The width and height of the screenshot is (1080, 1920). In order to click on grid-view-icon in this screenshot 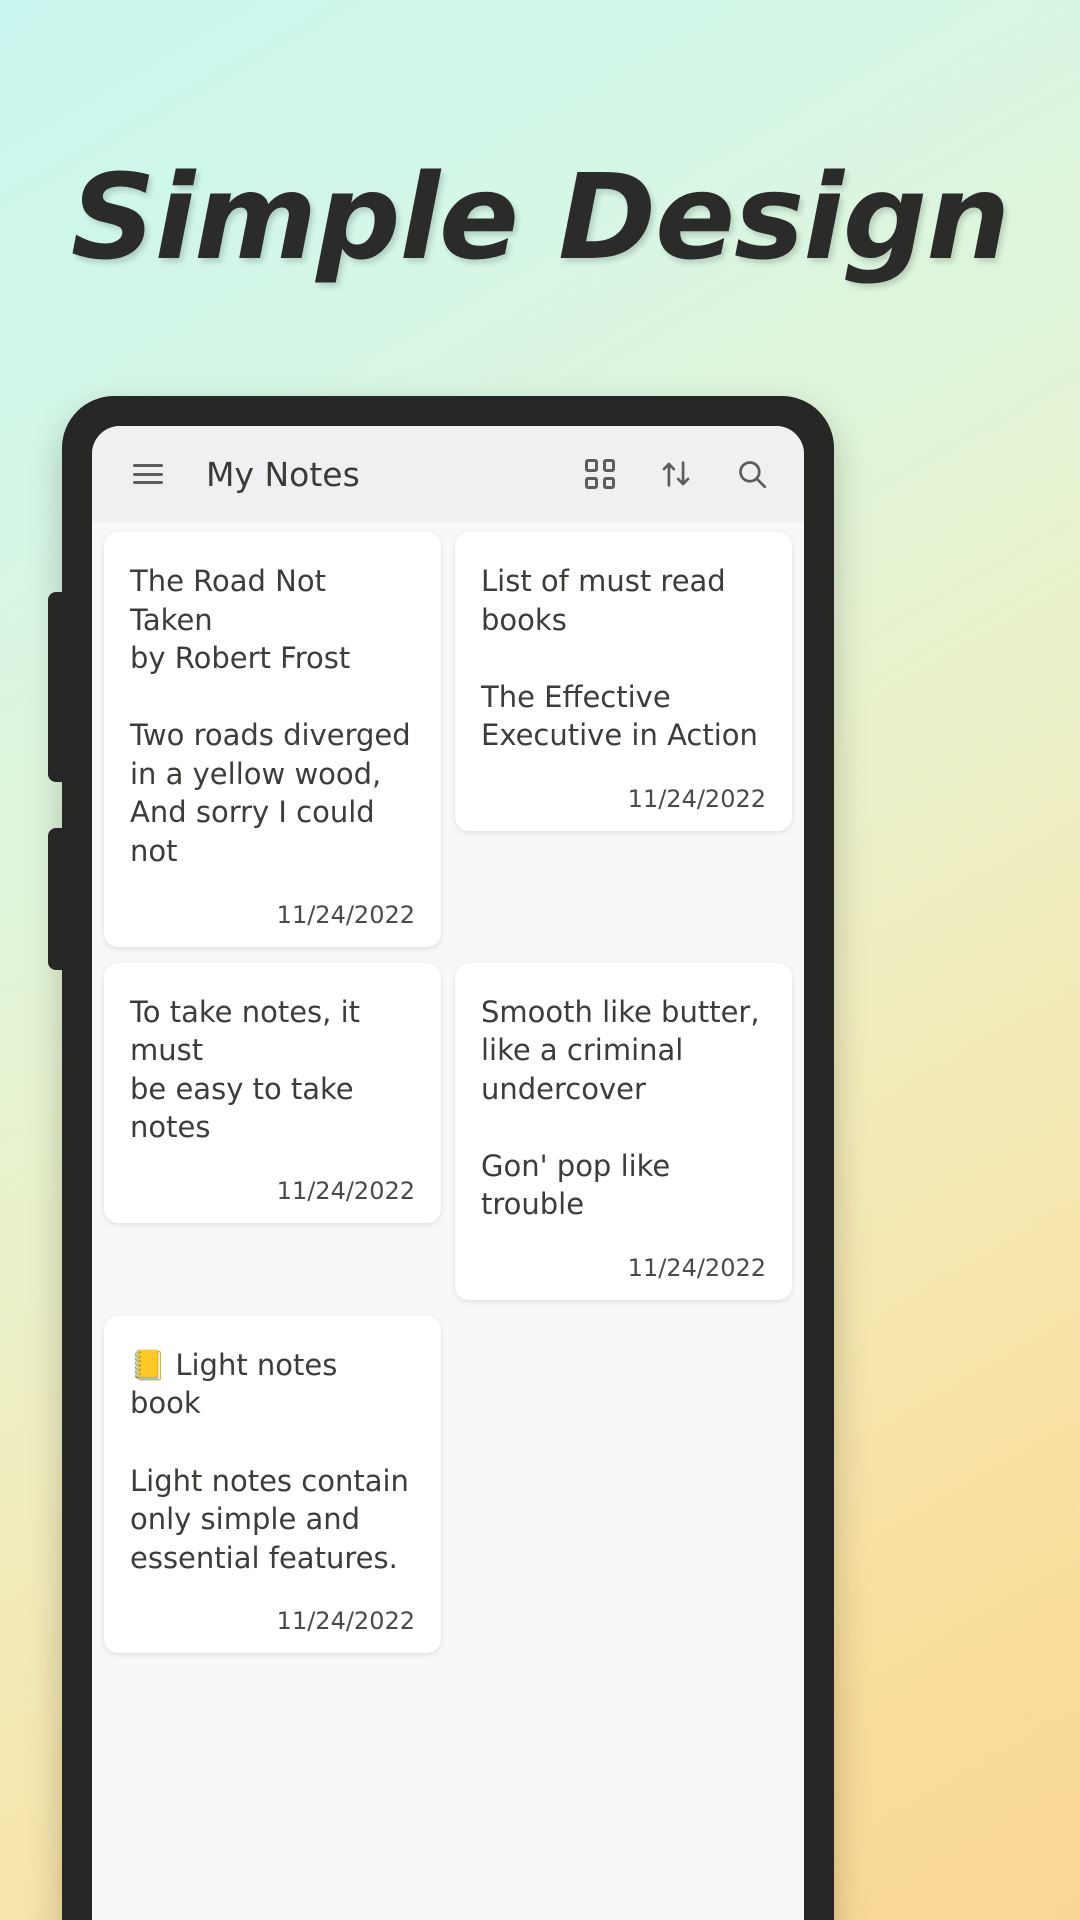, I will do `click(600, 474)`.